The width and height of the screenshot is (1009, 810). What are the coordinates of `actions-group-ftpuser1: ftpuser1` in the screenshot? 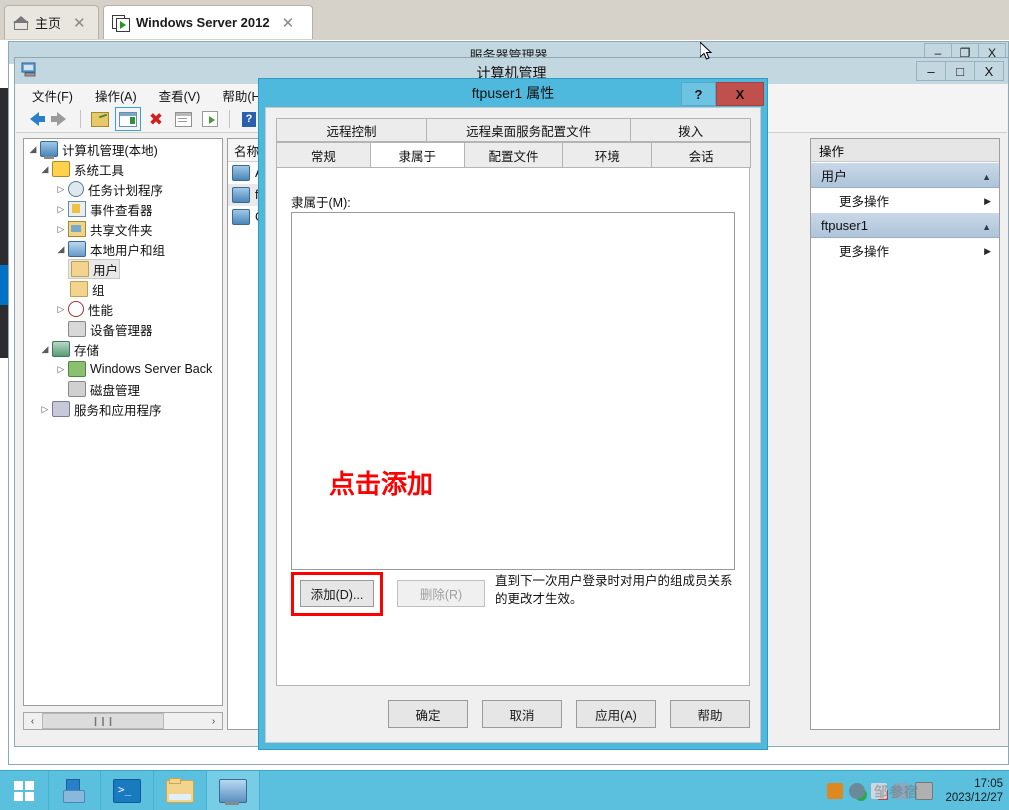 It's located at (905, 225).